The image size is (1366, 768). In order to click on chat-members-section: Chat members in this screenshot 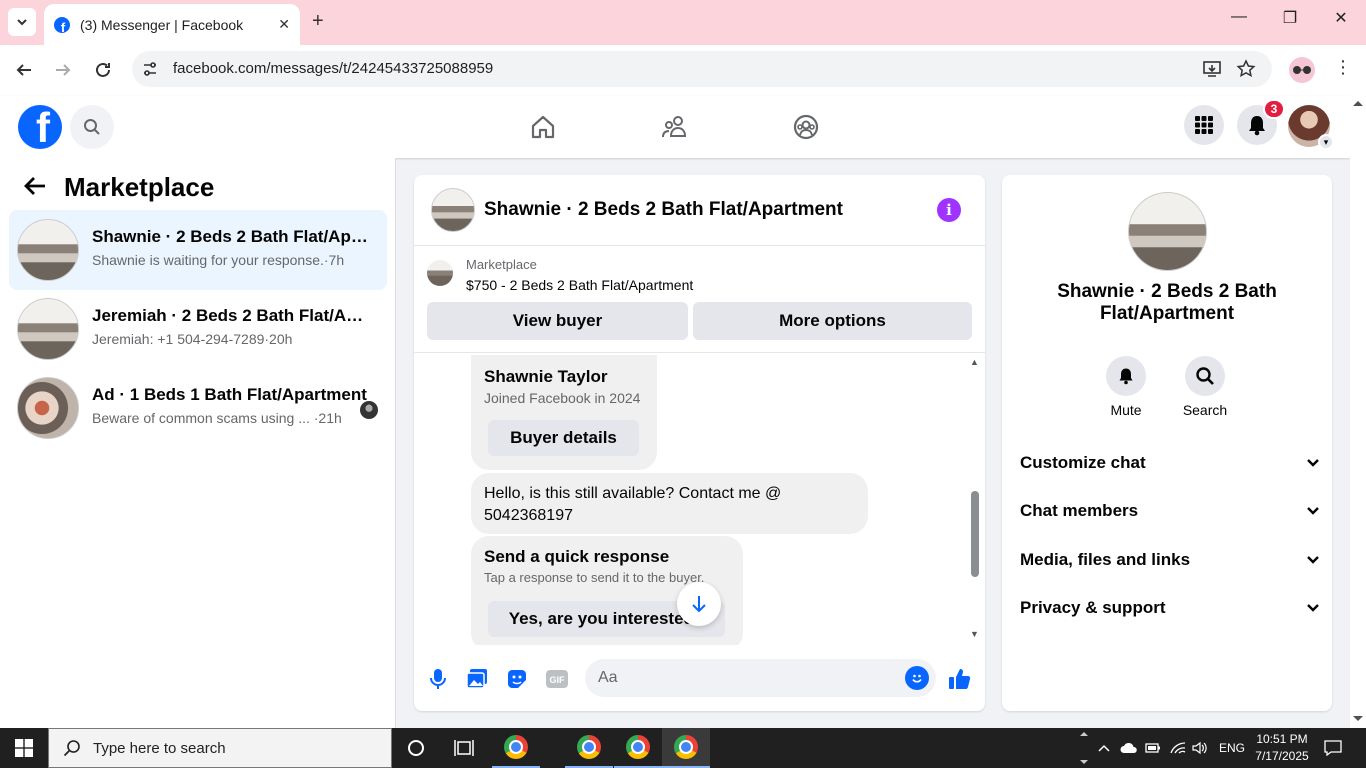, I will do `click(1170, 511)`.